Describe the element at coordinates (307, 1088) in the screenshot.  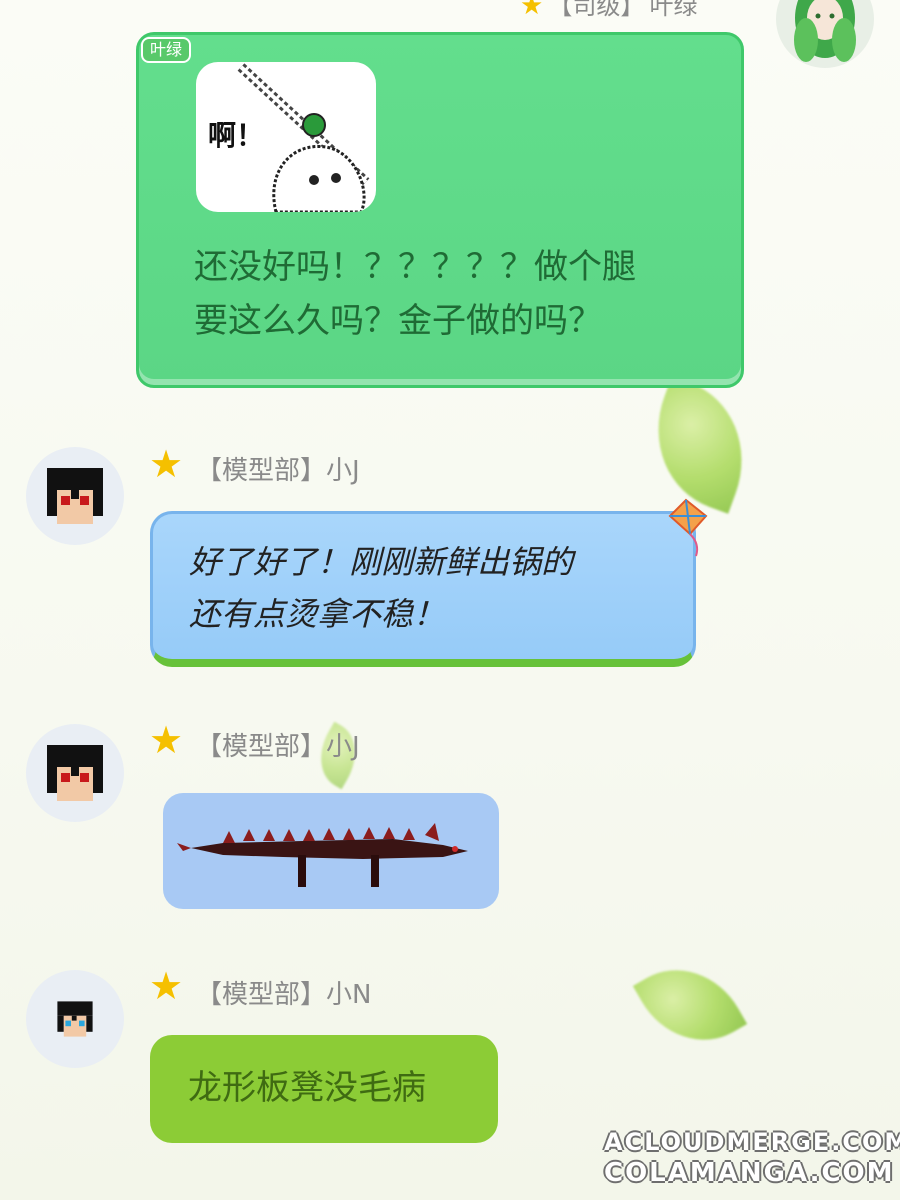
I see `message-text: 龙形板凳没毛病` at that location.